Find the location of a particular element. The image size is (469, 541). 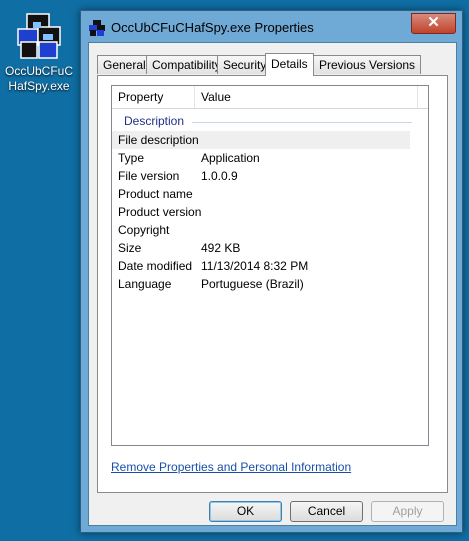

ok-button: OK is located at coordinates (245, 511).